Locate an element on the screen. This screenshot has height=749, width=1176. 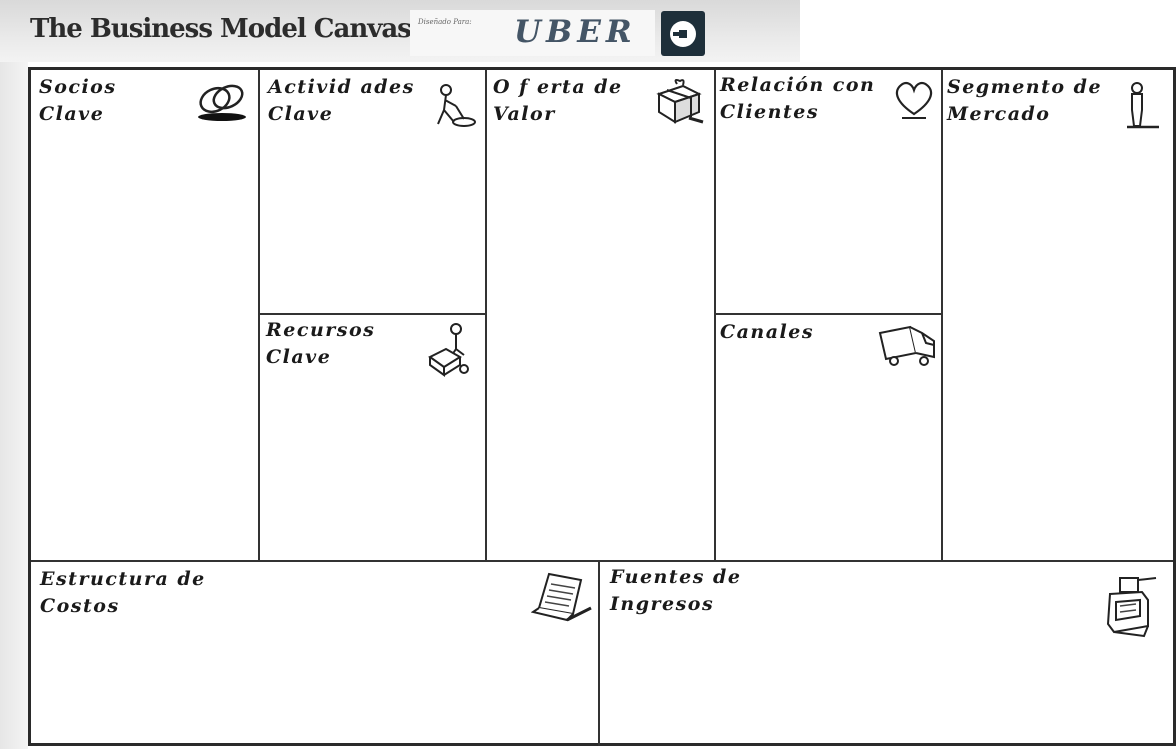
left-shade is located at coordinates (14, 405).